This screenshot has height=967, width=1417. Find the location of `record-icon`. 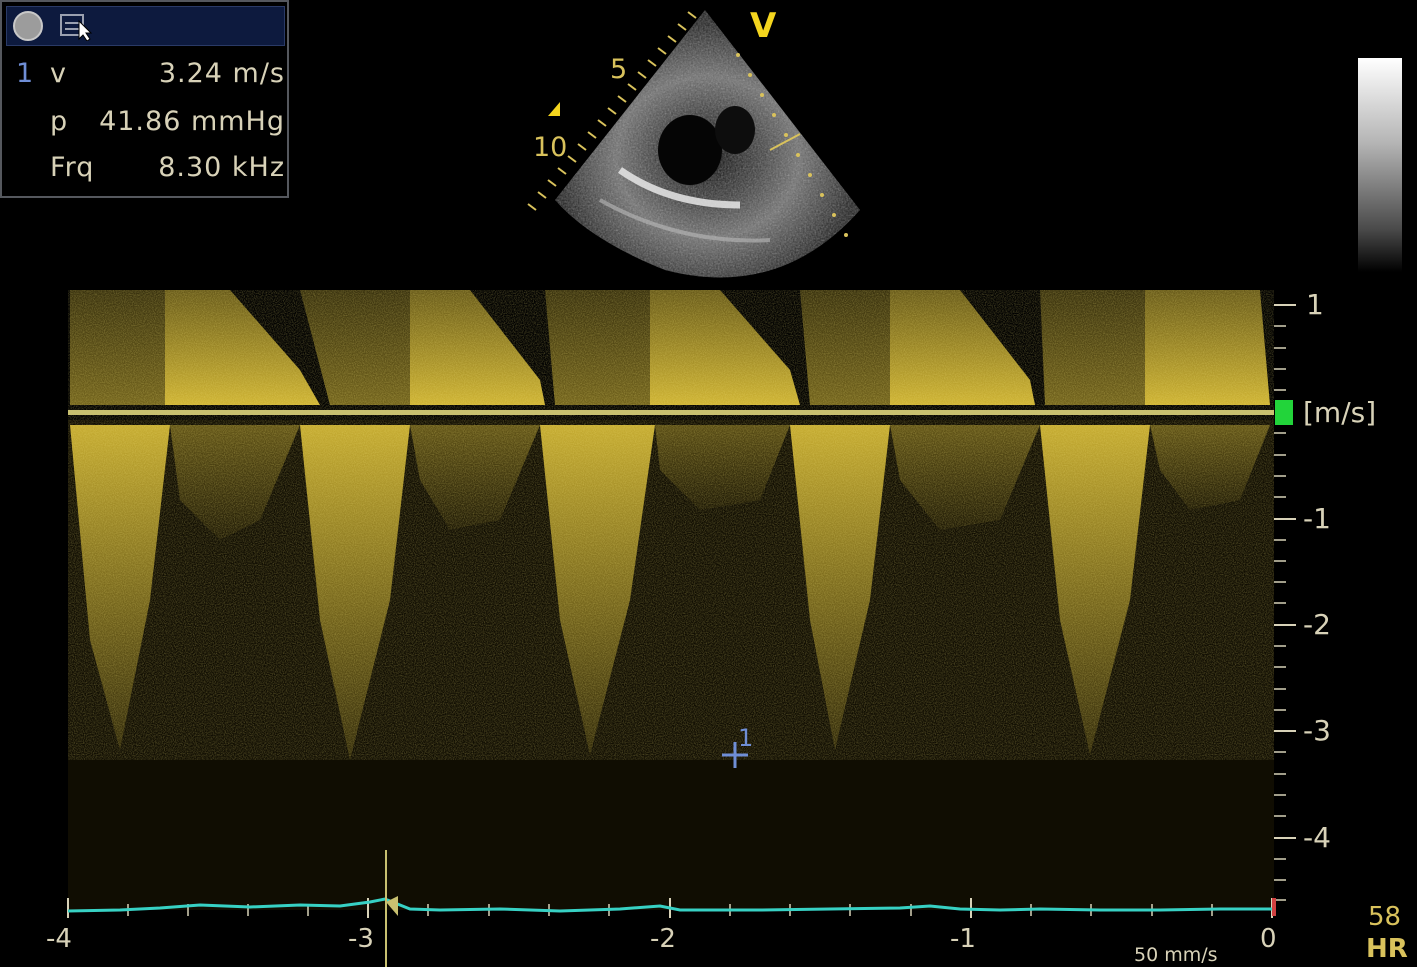

record-icon is located at coordinates (28, 26).